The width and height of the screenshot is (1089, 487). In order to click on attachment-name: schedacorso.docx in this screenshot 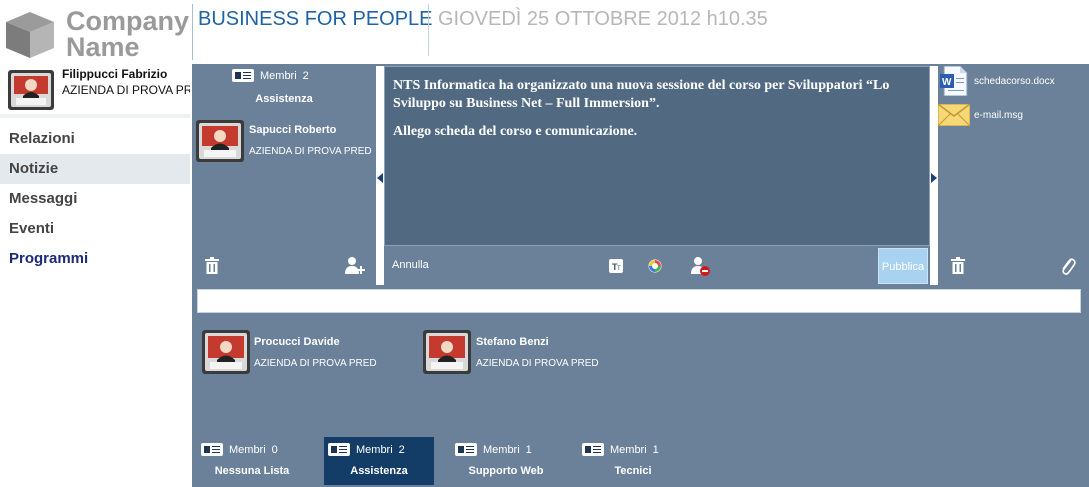, I will do `click(1014, 81)`.